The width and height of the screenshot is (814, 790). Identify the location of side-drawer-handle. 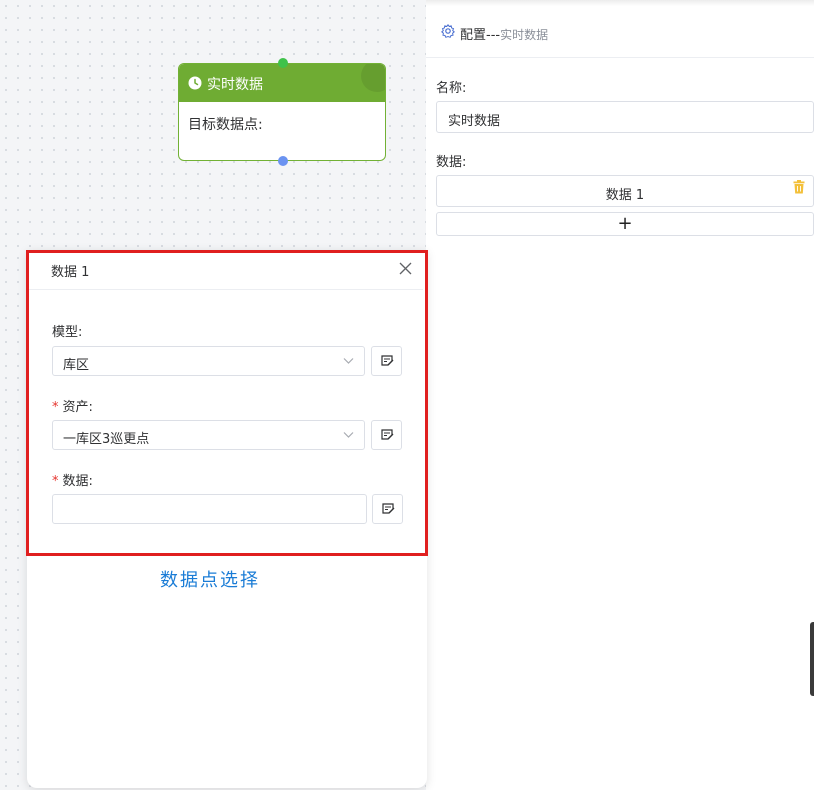
(812, 659).